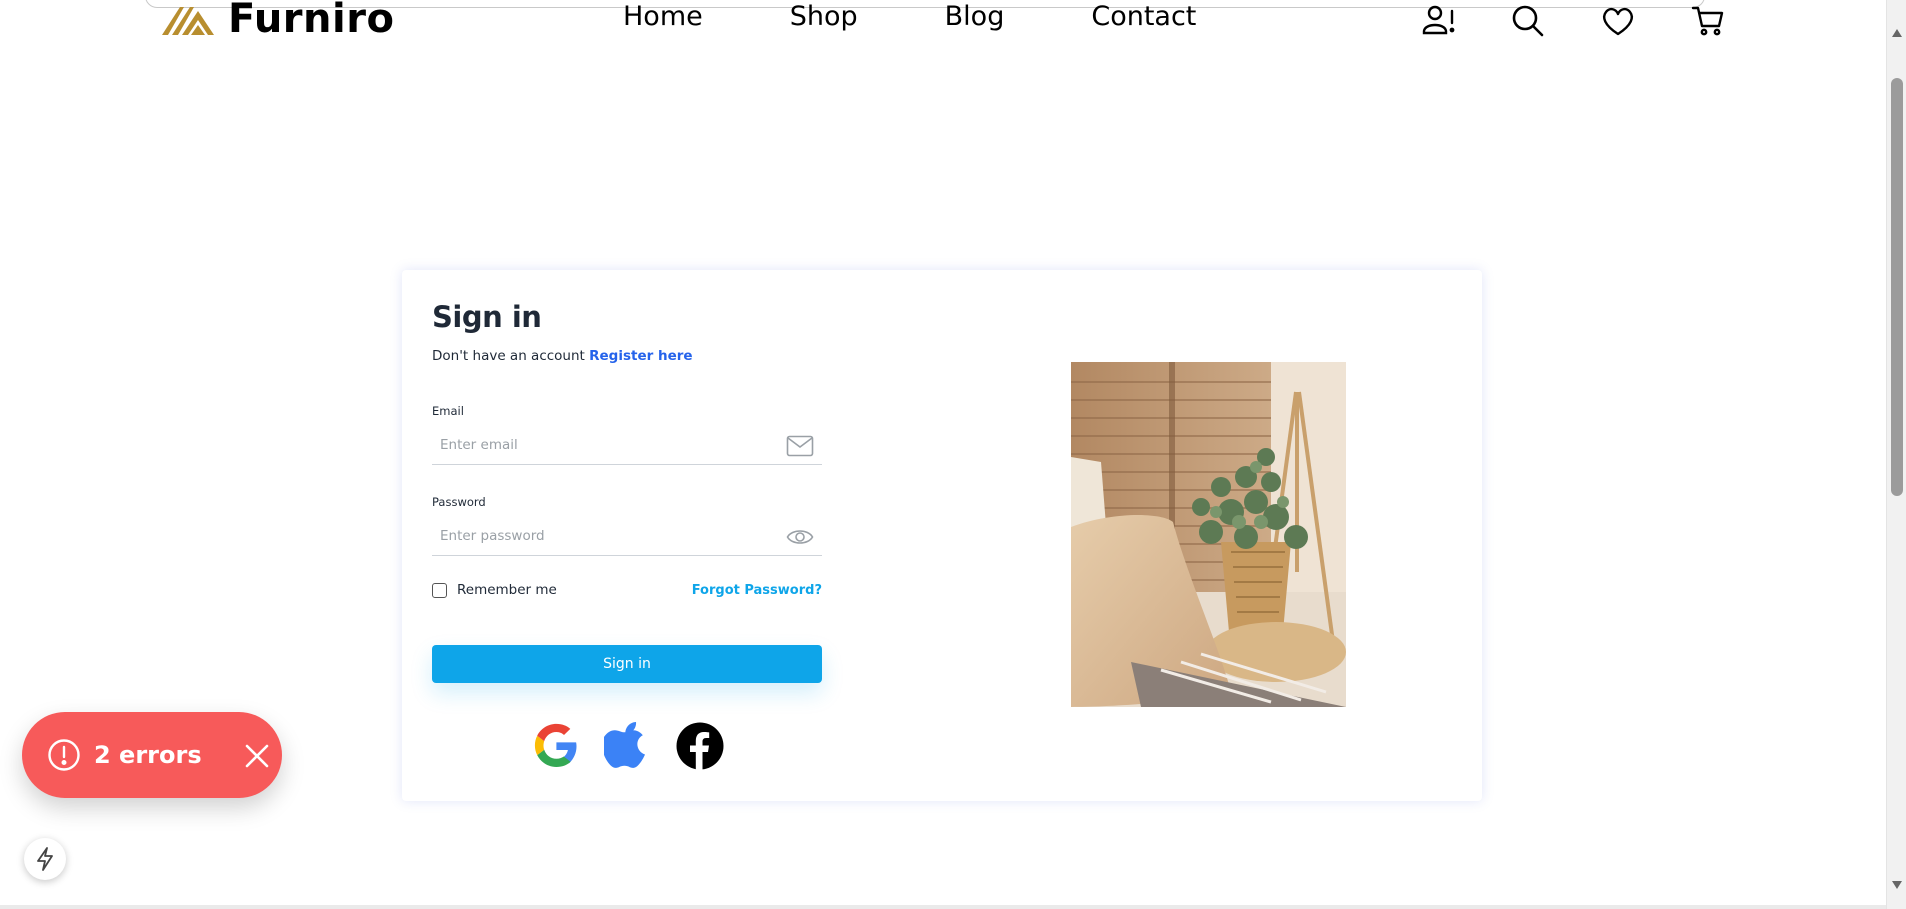 This screenshot has height=909, width=1906. Describe the element at coordinates (1528, 21) in the screenshot. I see `search-icon` at that location.